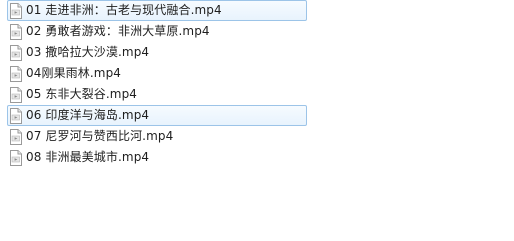  I want to click on file-item: 05 东非大裂谷.mp4, so click(157, 94).